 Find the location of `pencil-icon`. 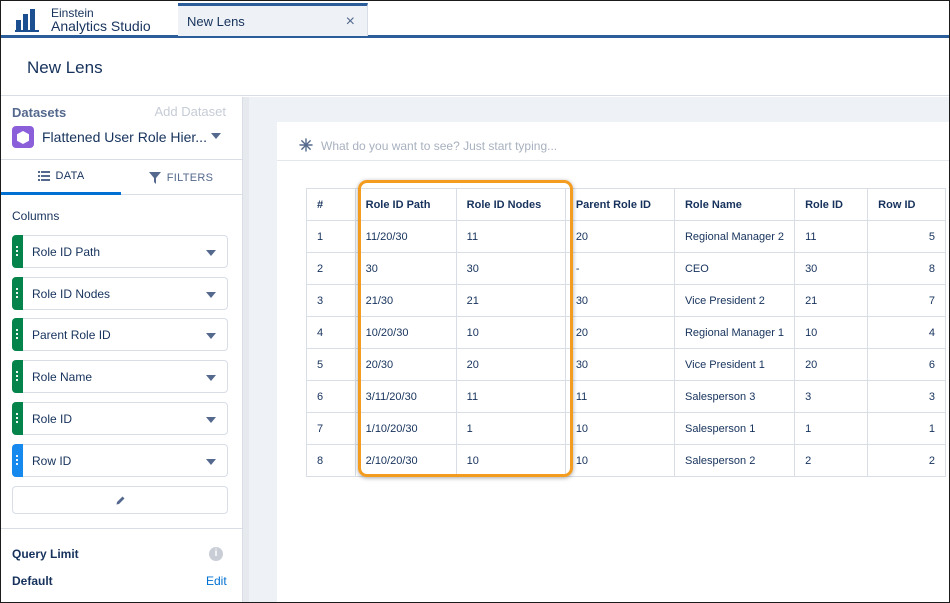

pencil-icon is located at coordinates (120, 500).